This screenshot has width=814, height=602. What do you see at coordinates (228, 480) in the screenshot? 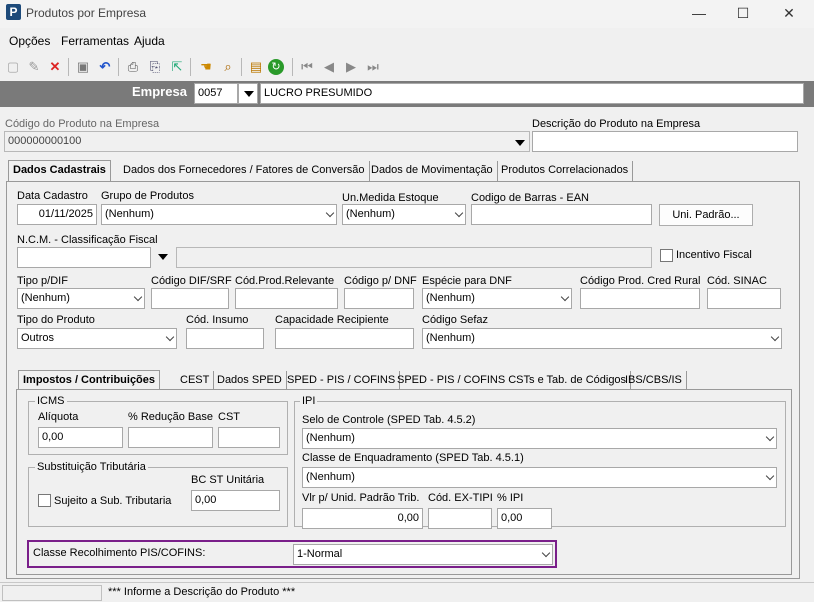
I see `bc-st-label: BC ST Unitária` at bounding box center [228, 480].